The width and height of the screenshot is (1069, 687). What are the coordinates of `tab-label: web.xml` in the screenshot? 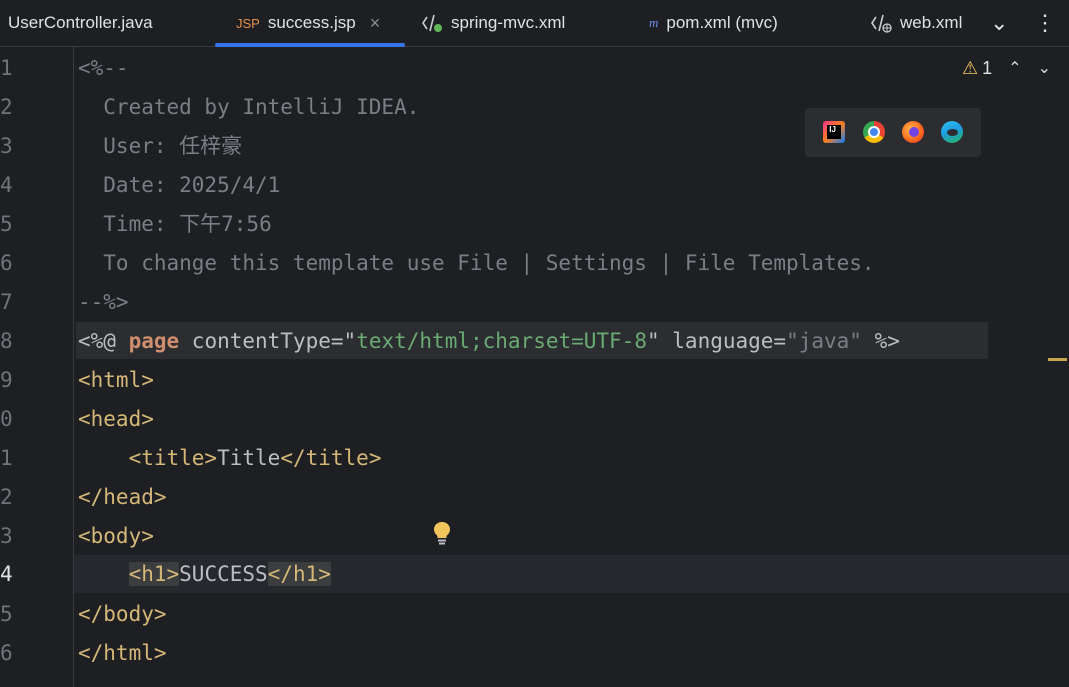 It's located at (931, 22).